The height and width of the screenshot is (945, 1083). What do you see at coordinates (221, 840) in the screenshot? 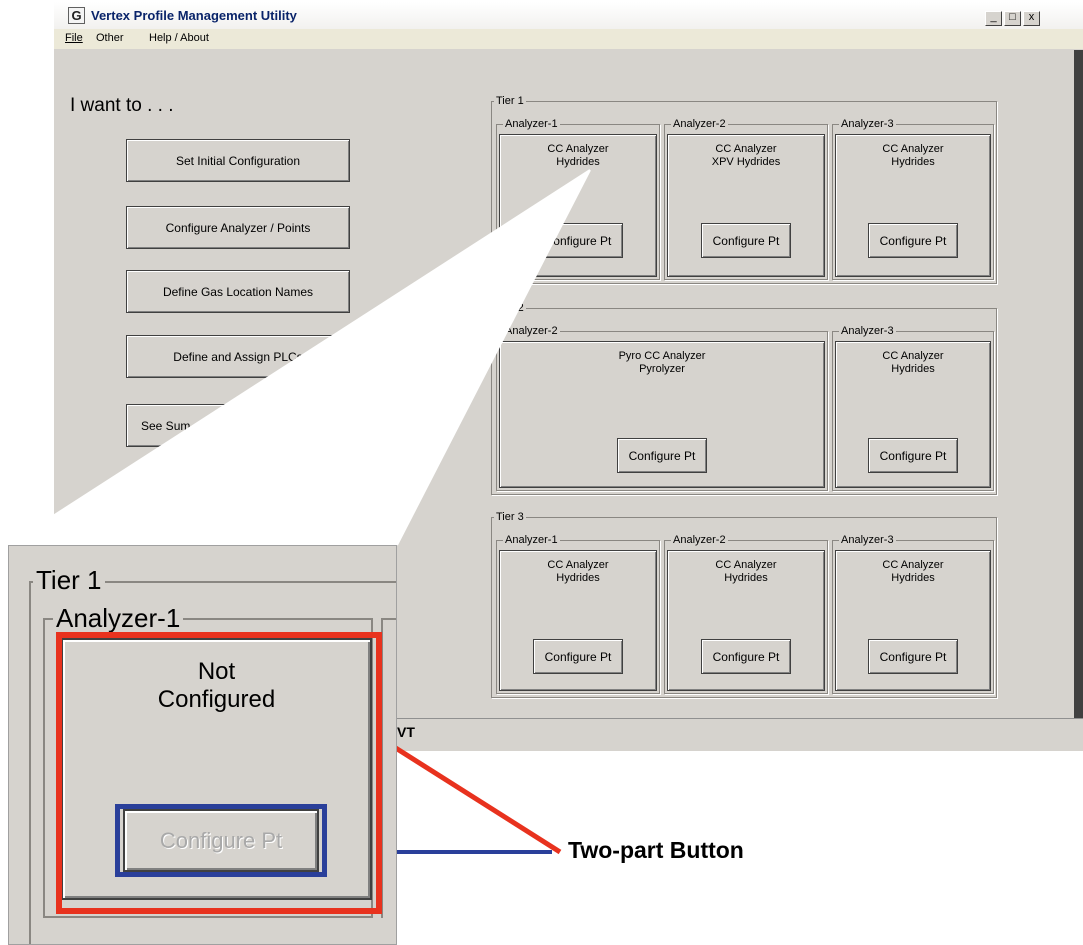
I see `blue-highlight-outline` at bounding box center [221, 840].